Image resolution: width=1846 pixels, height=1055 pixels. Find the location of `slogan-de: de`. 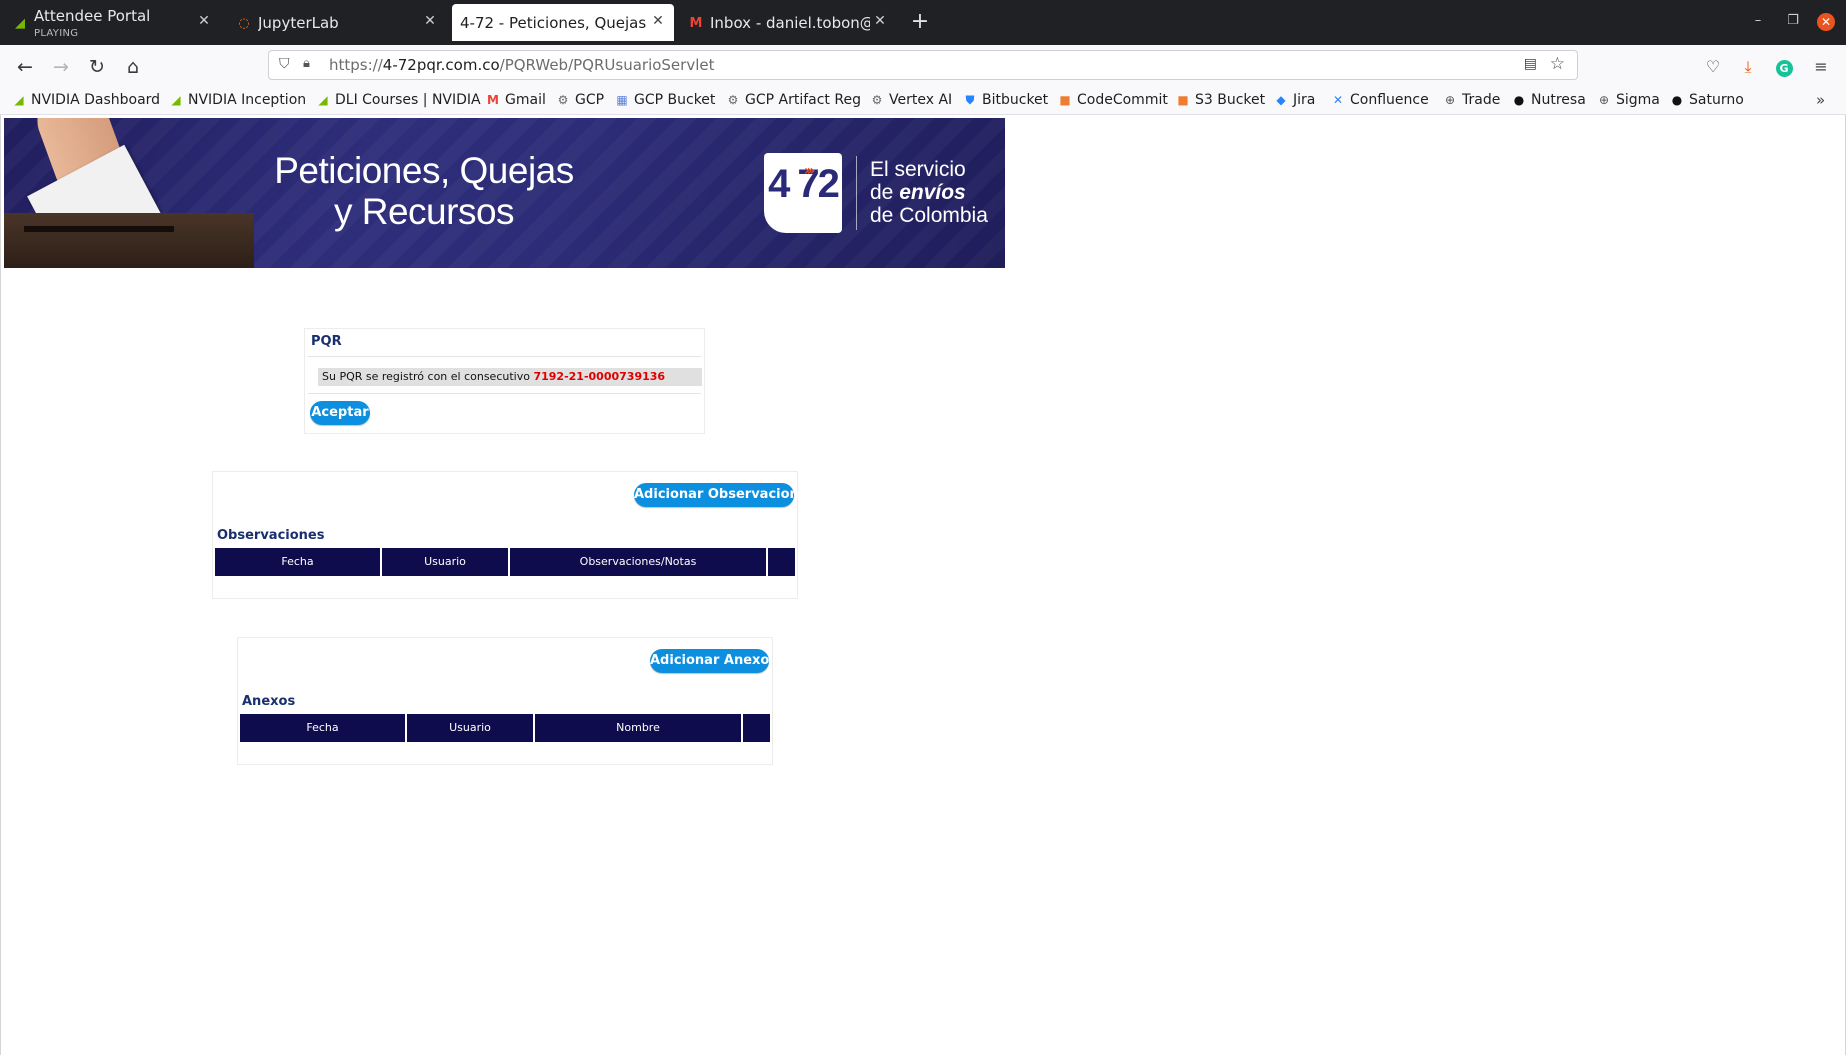

slogan-de: de is located at coordinates (882, 192).